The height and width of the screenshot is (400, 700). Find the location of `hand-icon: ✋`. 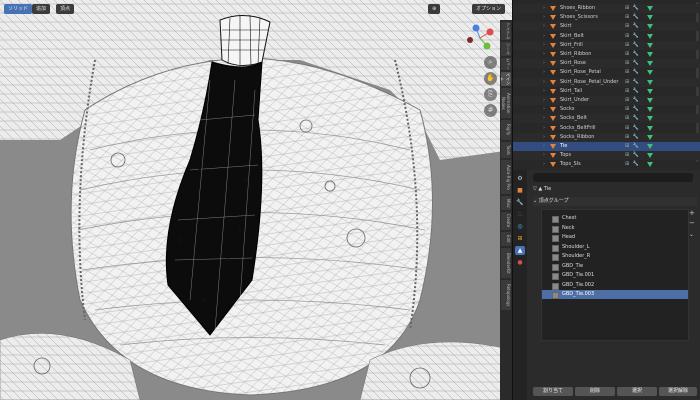

hand-icon: ✋ is located at coordinates (490, 78).